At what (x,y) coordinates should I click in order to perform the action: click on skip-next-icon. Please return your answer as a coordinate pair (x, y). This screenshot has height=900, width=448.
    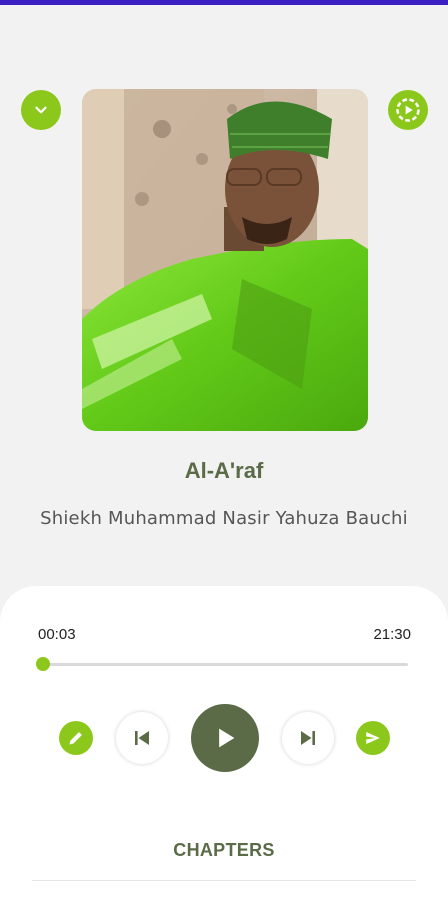
    Looking at the image, I should click on (308, 738).